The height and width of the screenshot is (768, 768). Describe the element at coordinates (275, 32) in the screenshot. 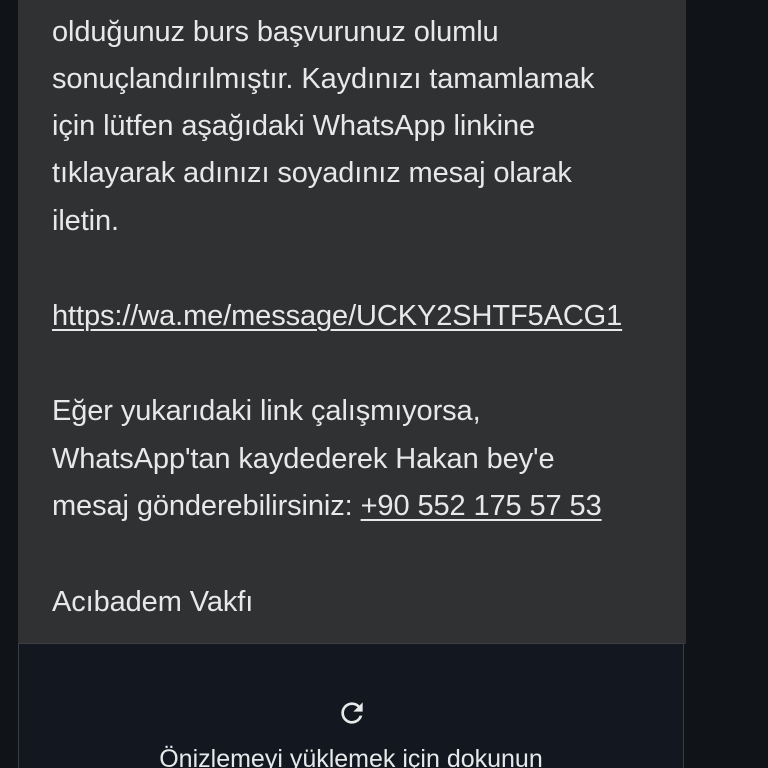

I see `message-line: olduğunuz burs başvurunuz olumlu` at that location.